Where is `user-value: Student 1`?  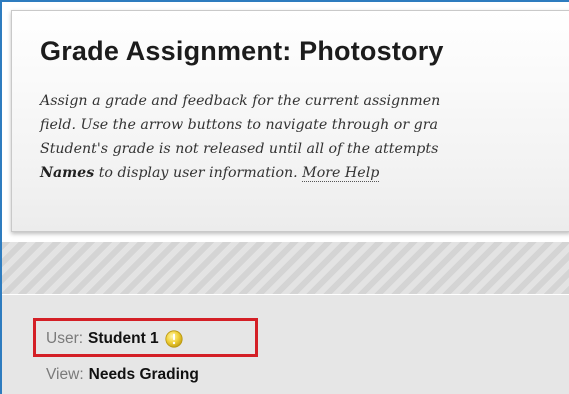 user-value: Student 1 is located at coordinates (123, 338).